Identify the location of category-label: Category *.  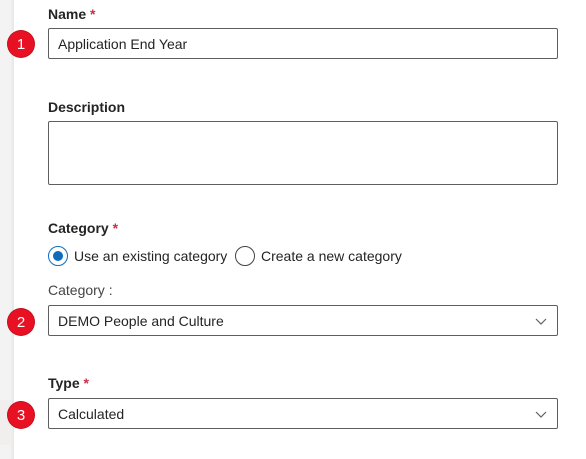
(83, 228).